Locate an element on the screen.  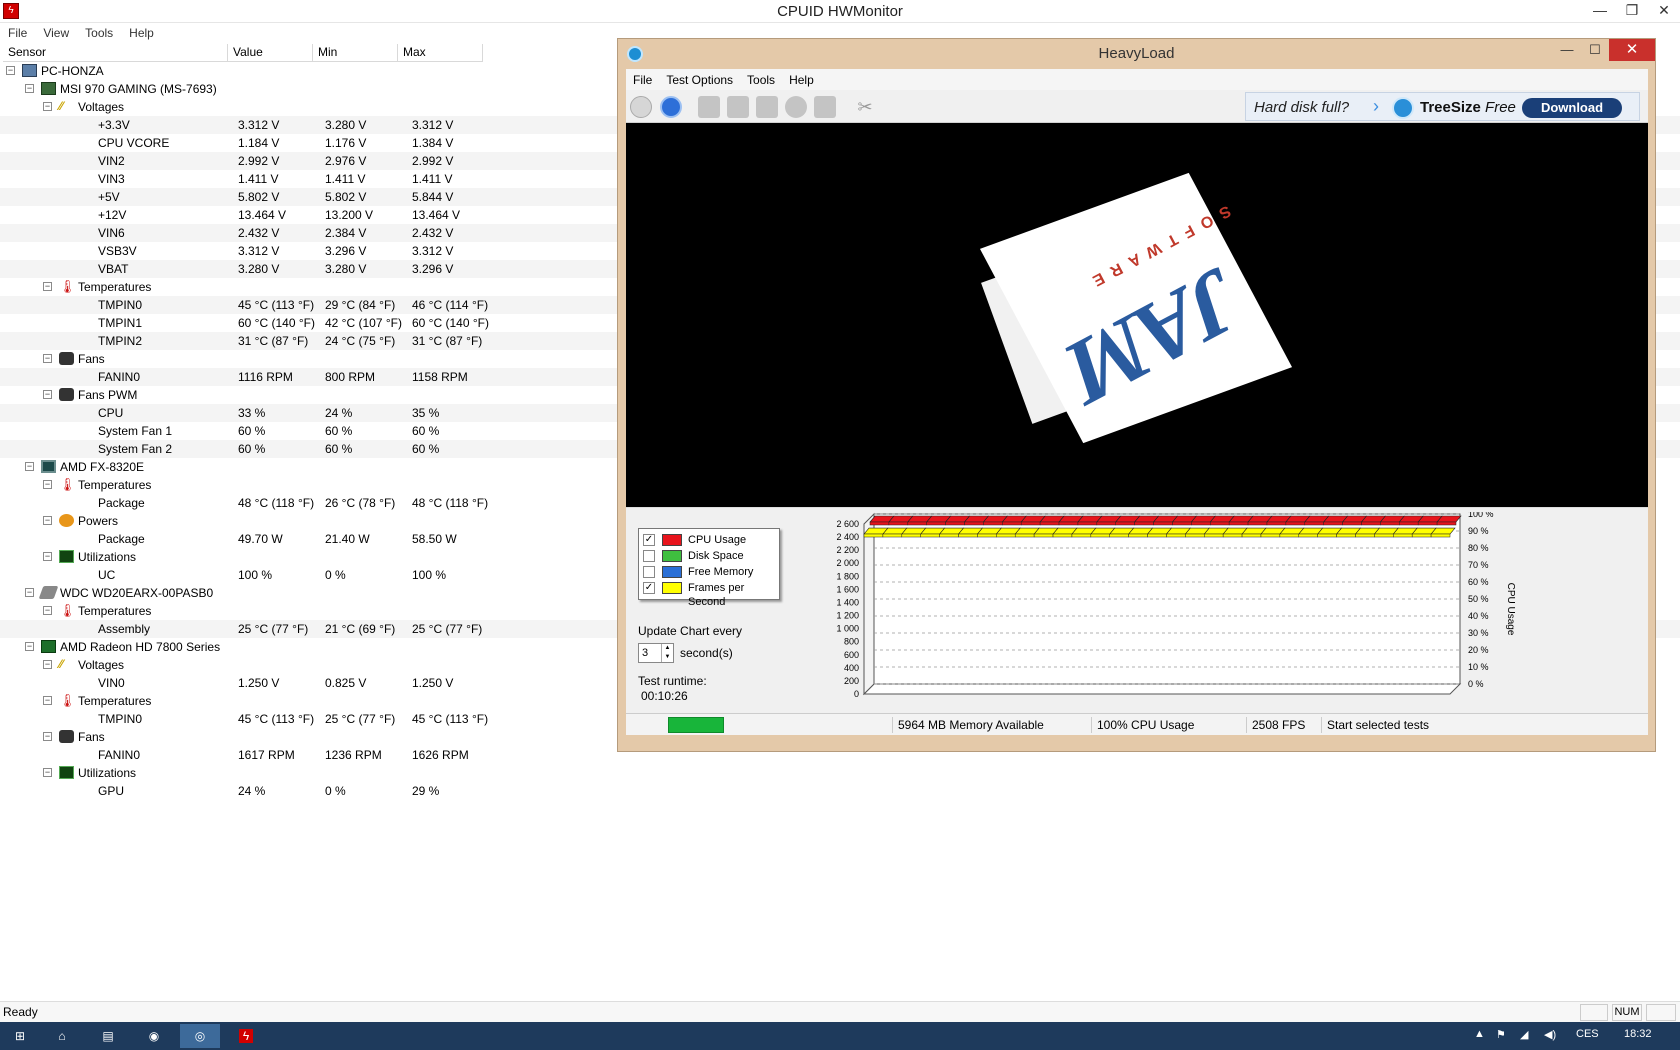
update-interval-spinner: 3 ▲ ▼ is located at coordinates (656, 653).